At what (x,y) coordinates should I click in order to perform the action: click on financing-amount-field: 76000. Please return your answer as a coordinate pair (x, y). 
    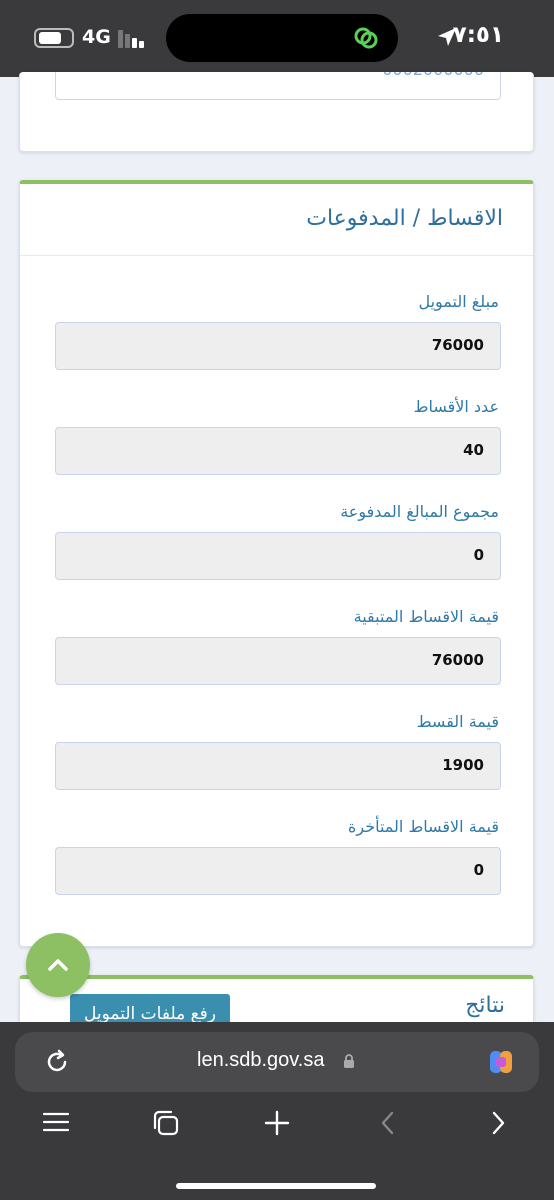
    Looking at the image, I should click on (278, 346).